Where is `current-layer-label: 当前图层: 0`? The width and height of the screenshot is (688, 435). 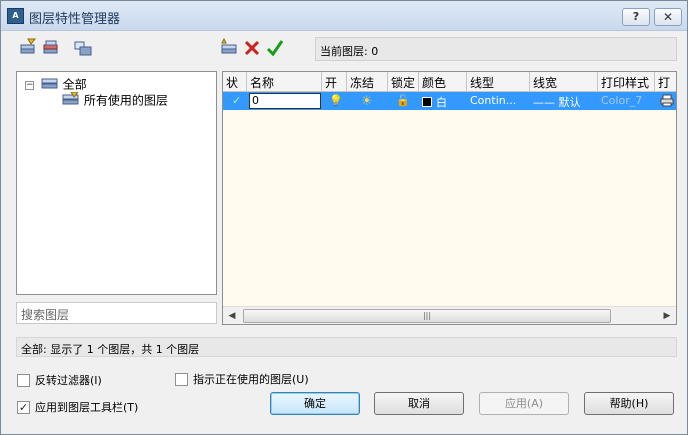
current-layer-label: 当前图层: 0 is located at coordinates (496, 49).